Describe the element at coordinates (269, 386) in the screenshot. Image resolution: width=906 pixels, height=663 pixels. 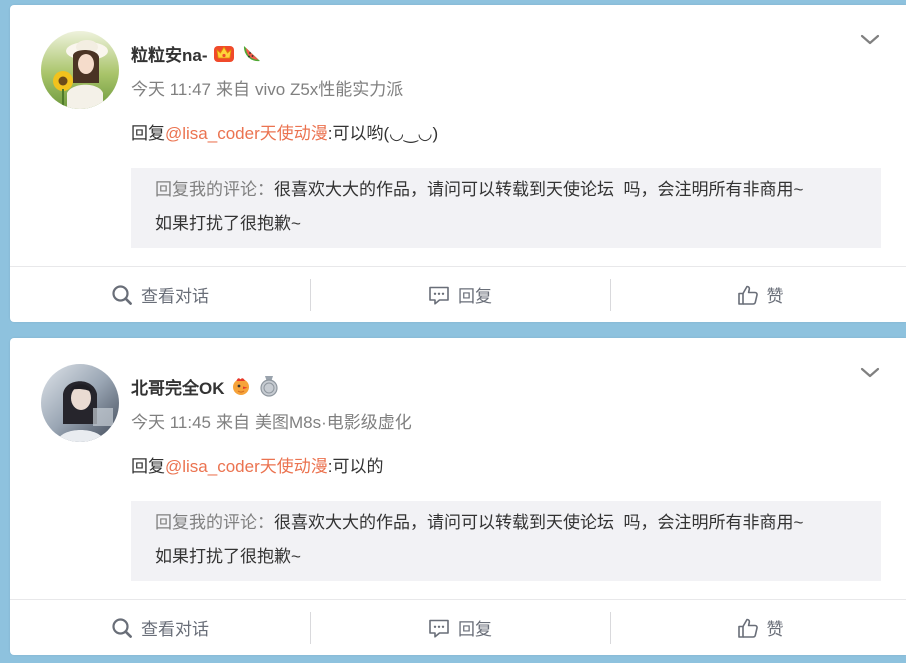
I see `silver-medal-icon` at that location.